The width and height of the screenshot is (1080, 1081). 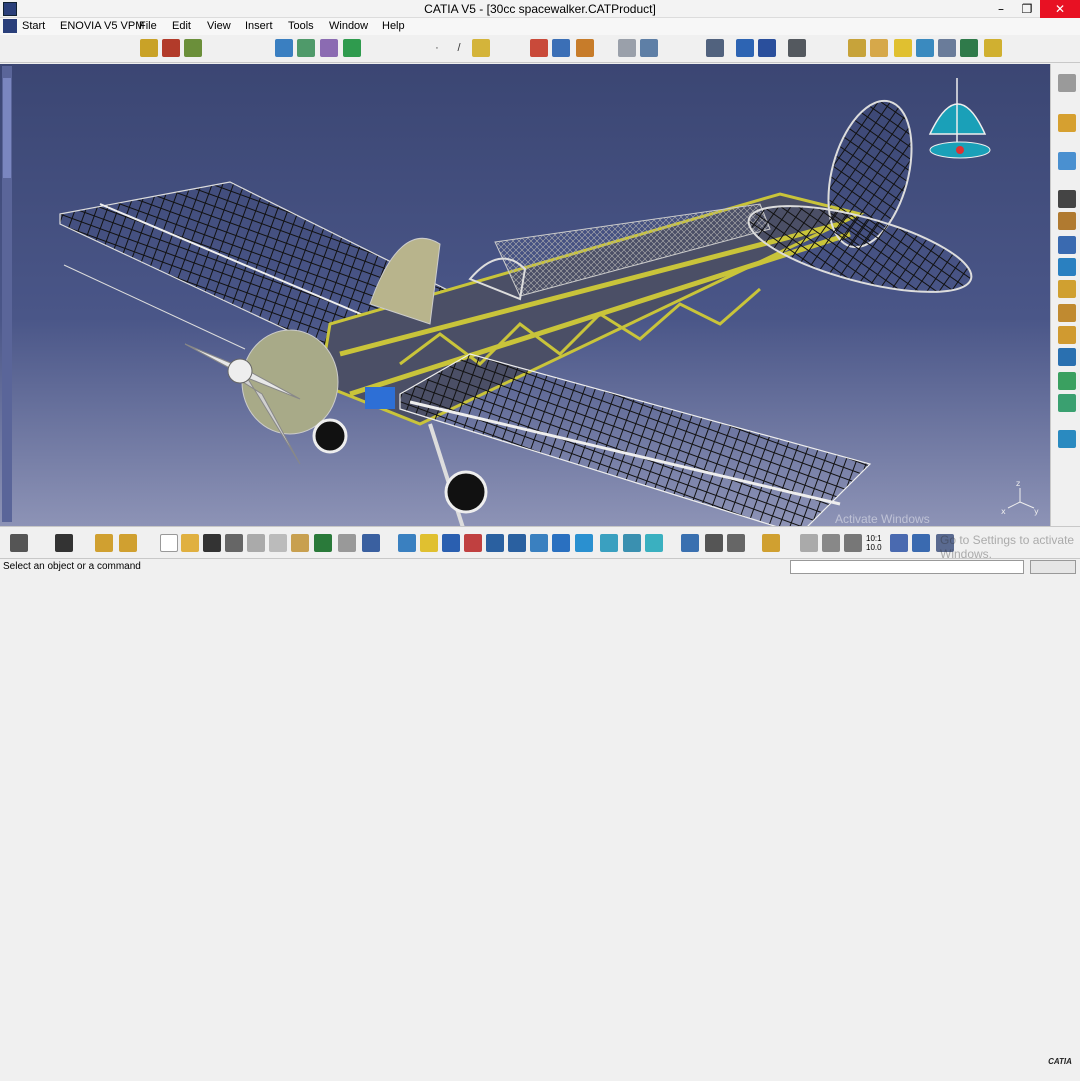 I want to click on fly-icon, so click(x=407, y=543).